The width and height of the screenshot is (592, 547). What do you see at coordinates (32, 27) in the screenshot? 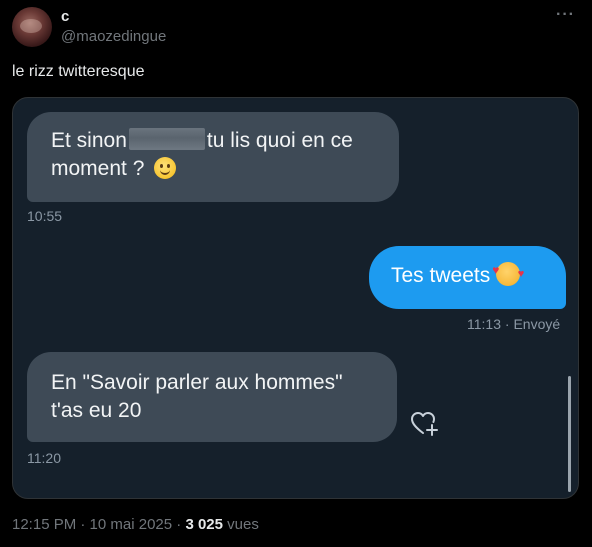
I see `avatar` at bounding box center [32, 27].